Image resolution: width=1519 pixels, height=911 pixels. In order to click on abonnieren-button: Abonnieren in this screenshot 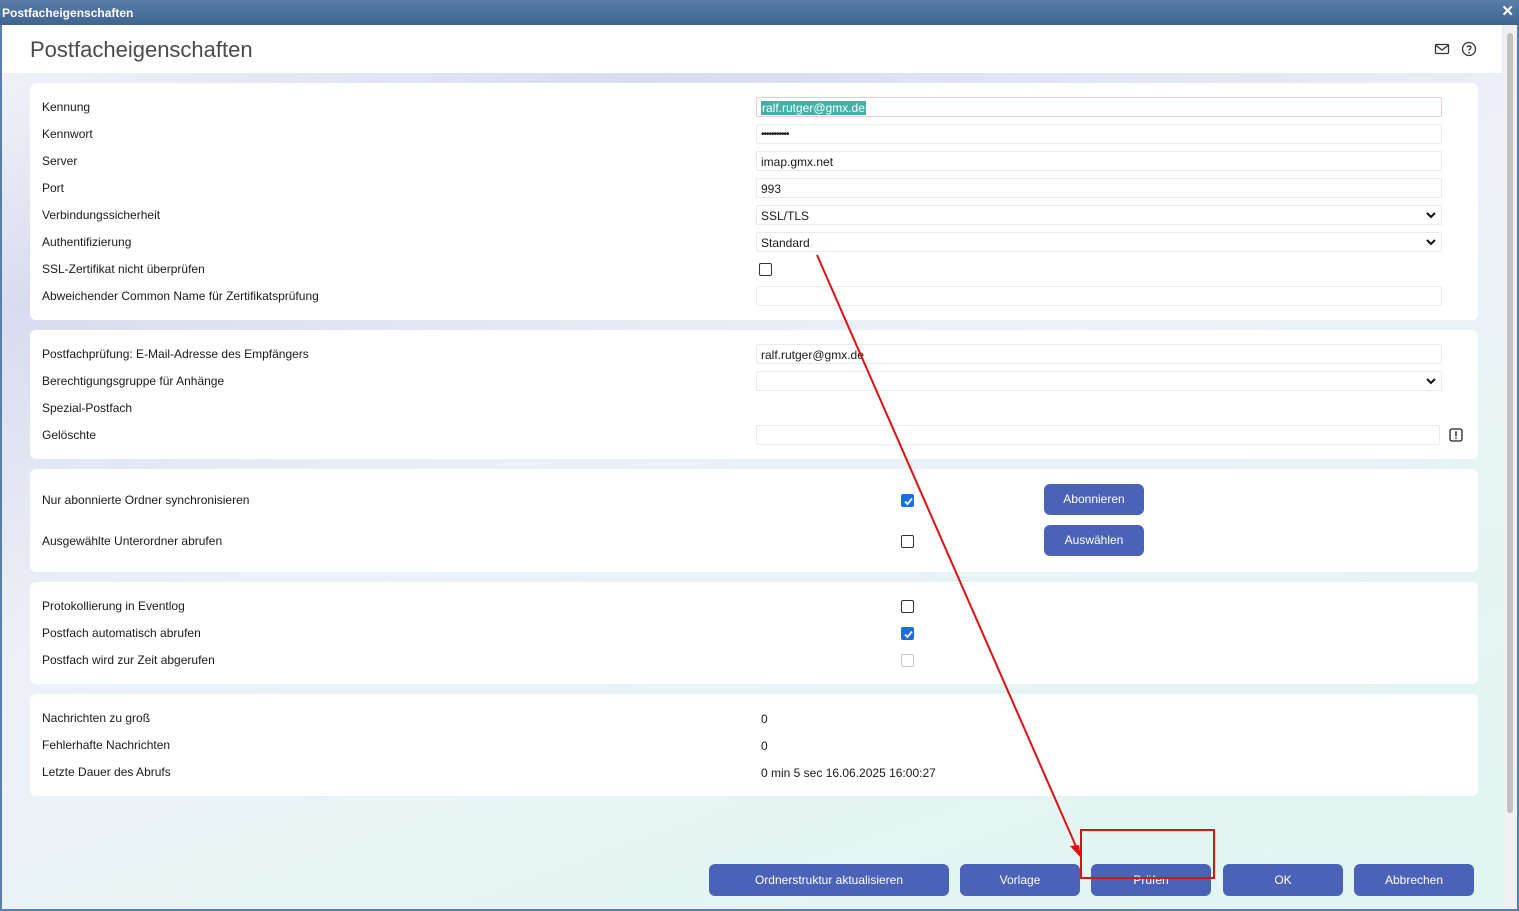, I will do `click(1094, 499)`.